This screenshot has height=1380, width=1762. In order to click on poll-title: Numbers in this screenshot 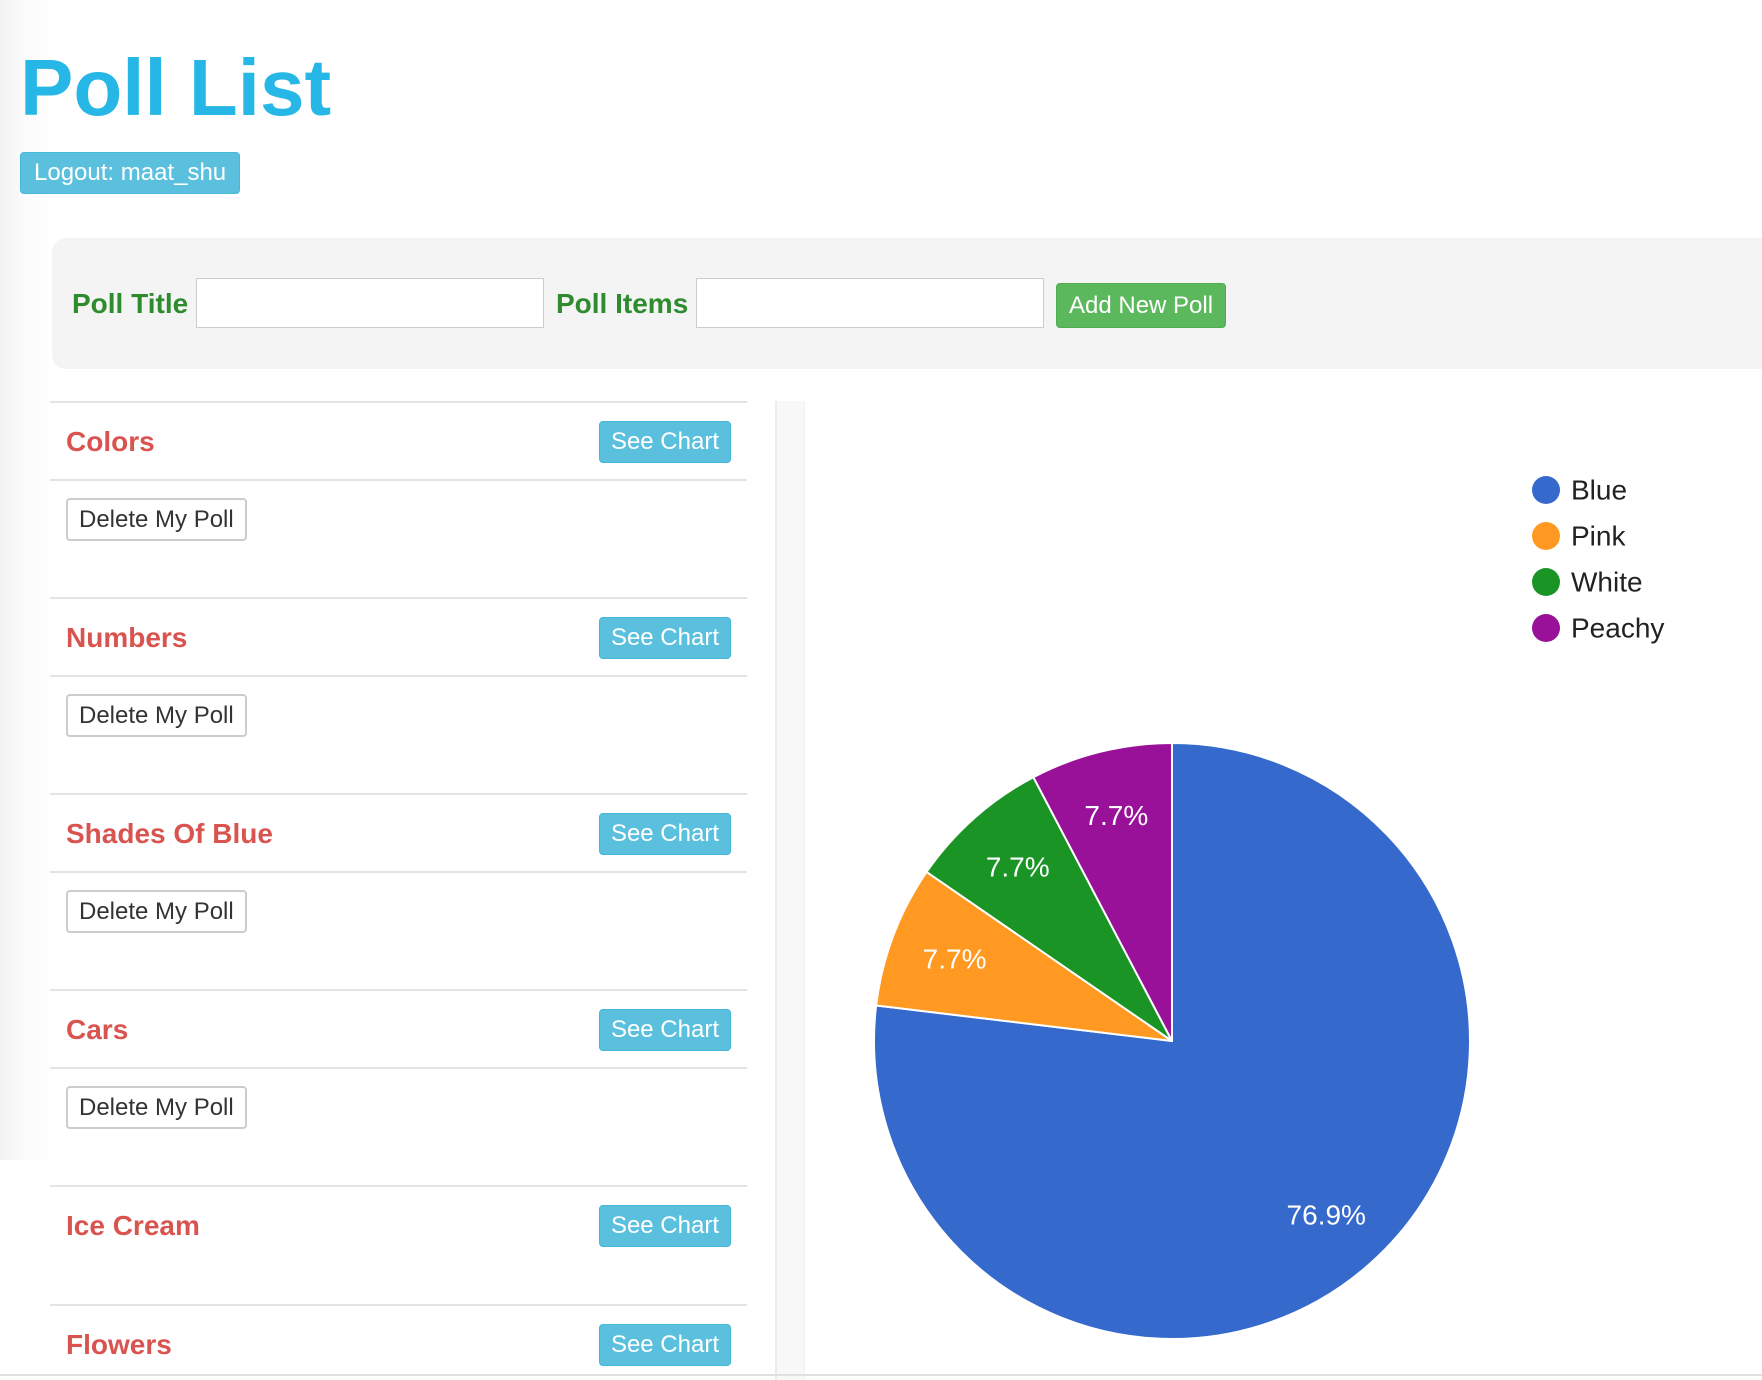, I will do `click(126, 638)`.